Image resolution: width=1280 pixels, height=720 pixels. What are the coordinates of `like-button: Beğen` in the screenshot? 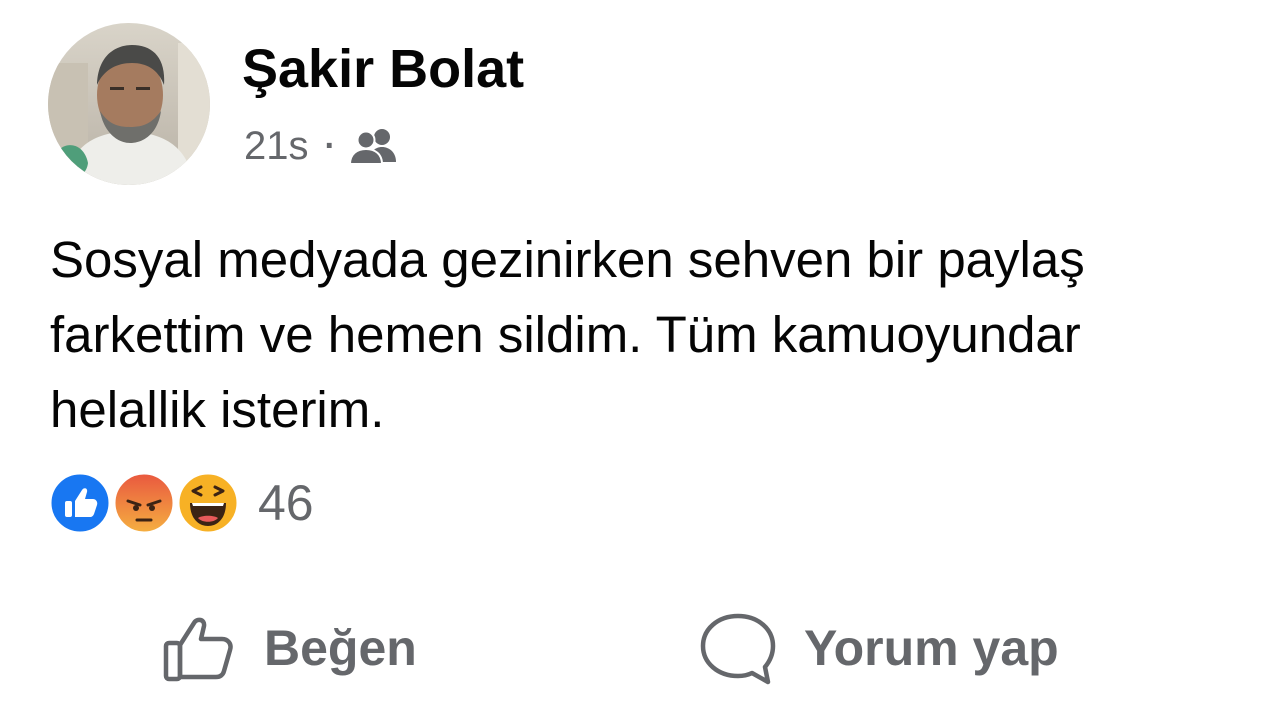 It's located at (288, 648).